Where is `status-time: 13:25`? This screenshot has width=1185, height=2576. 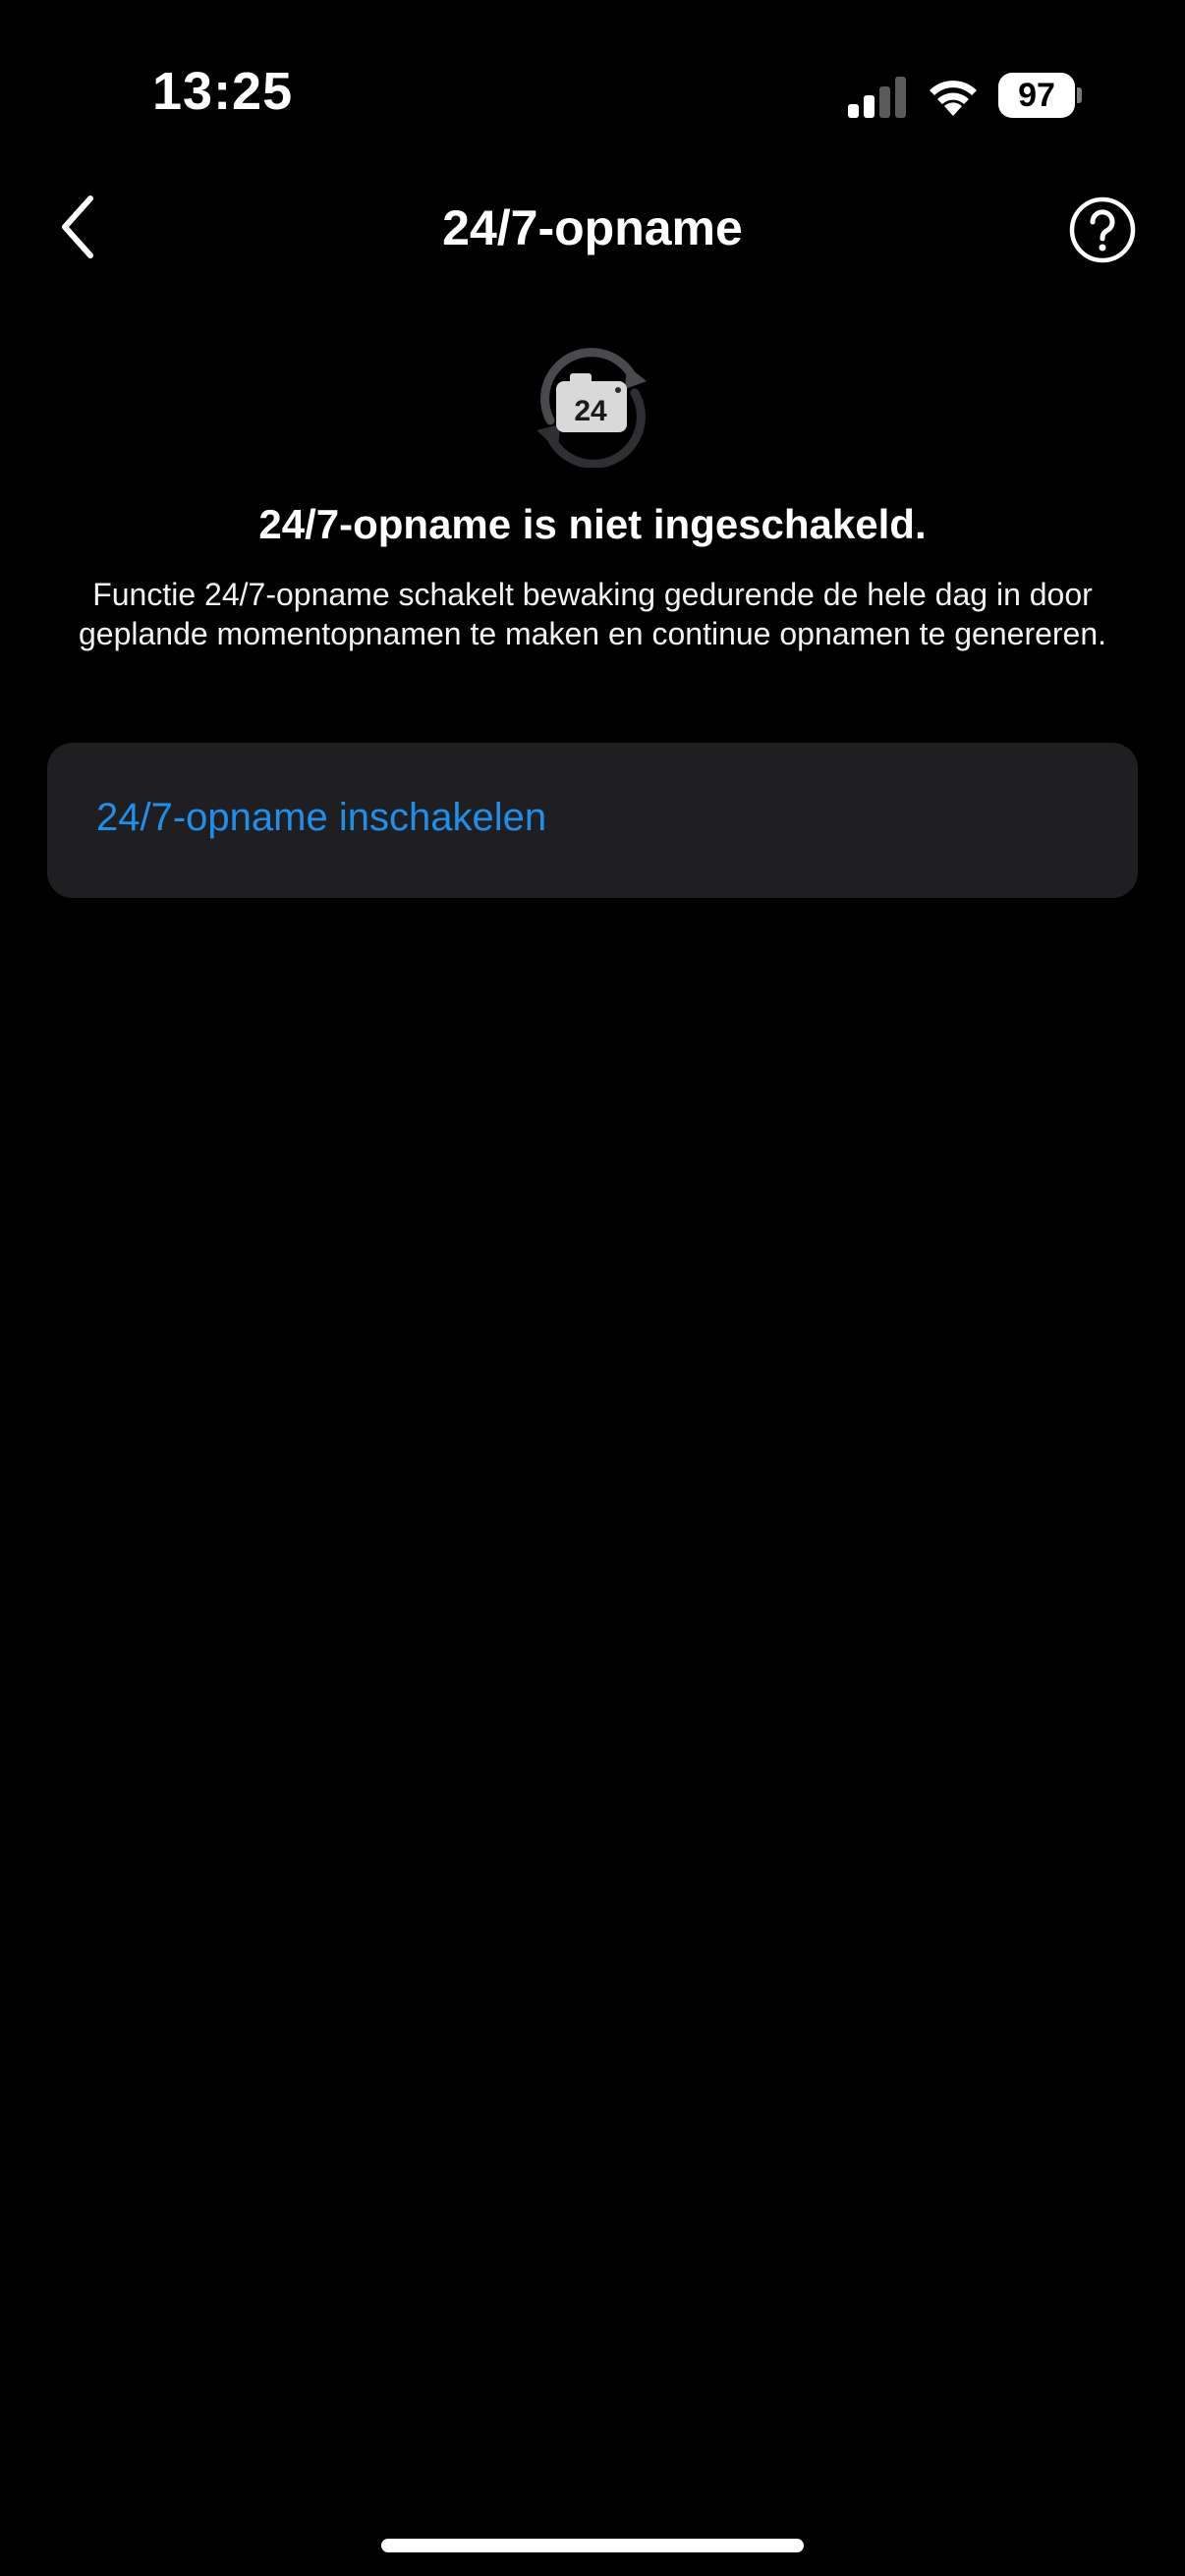 status-time: 13:25 is located at coordinates (223, 91).